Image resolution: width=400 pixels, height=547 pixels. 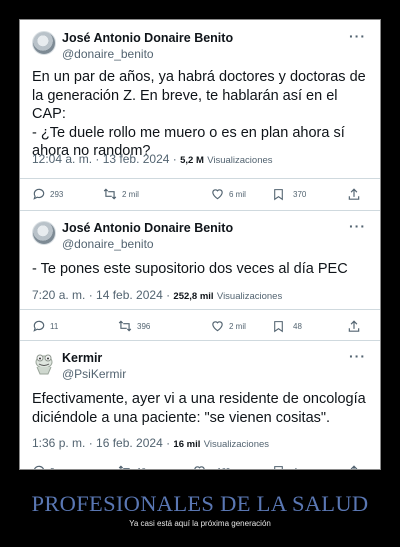 I want to click on like-button: 169, so click(x=211, y=465).